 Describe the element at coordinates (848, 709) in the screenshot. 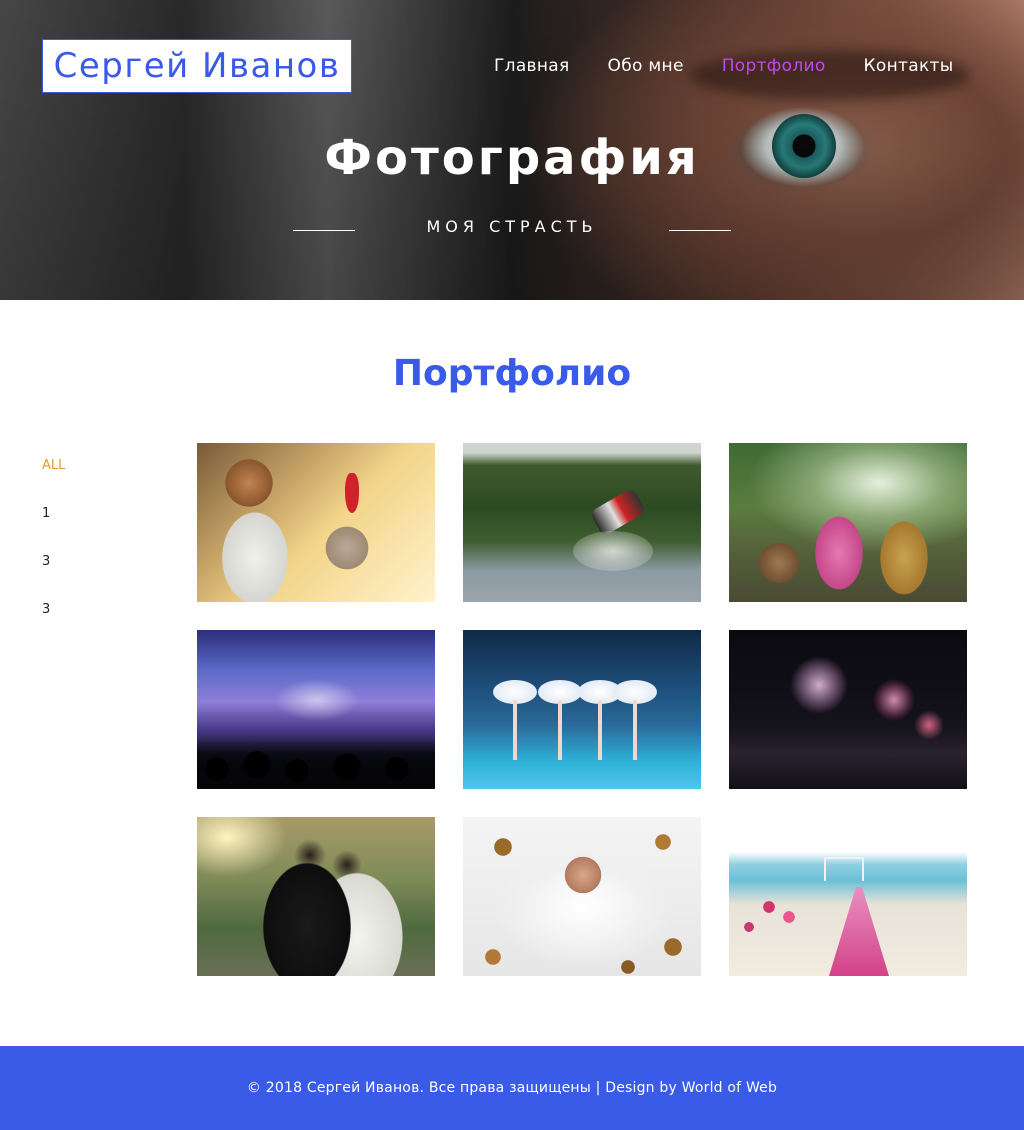

I see `portfolio-photo-fireworks` at that location.